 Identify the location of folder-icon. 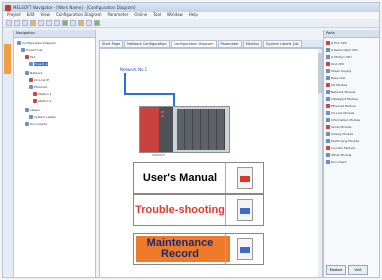
(23, 49).